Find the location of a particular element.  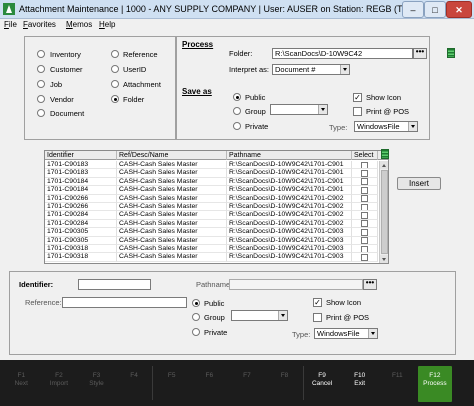

saveas-group-label: Group is located at coordinates (255, 111).